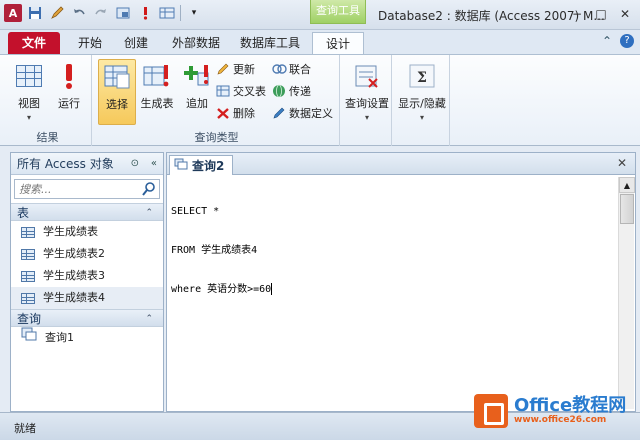 The image size is (640, 440). Describe the element at coordinates (34, 43) in the screenshot. I see `tab-file: 文件` at that location.